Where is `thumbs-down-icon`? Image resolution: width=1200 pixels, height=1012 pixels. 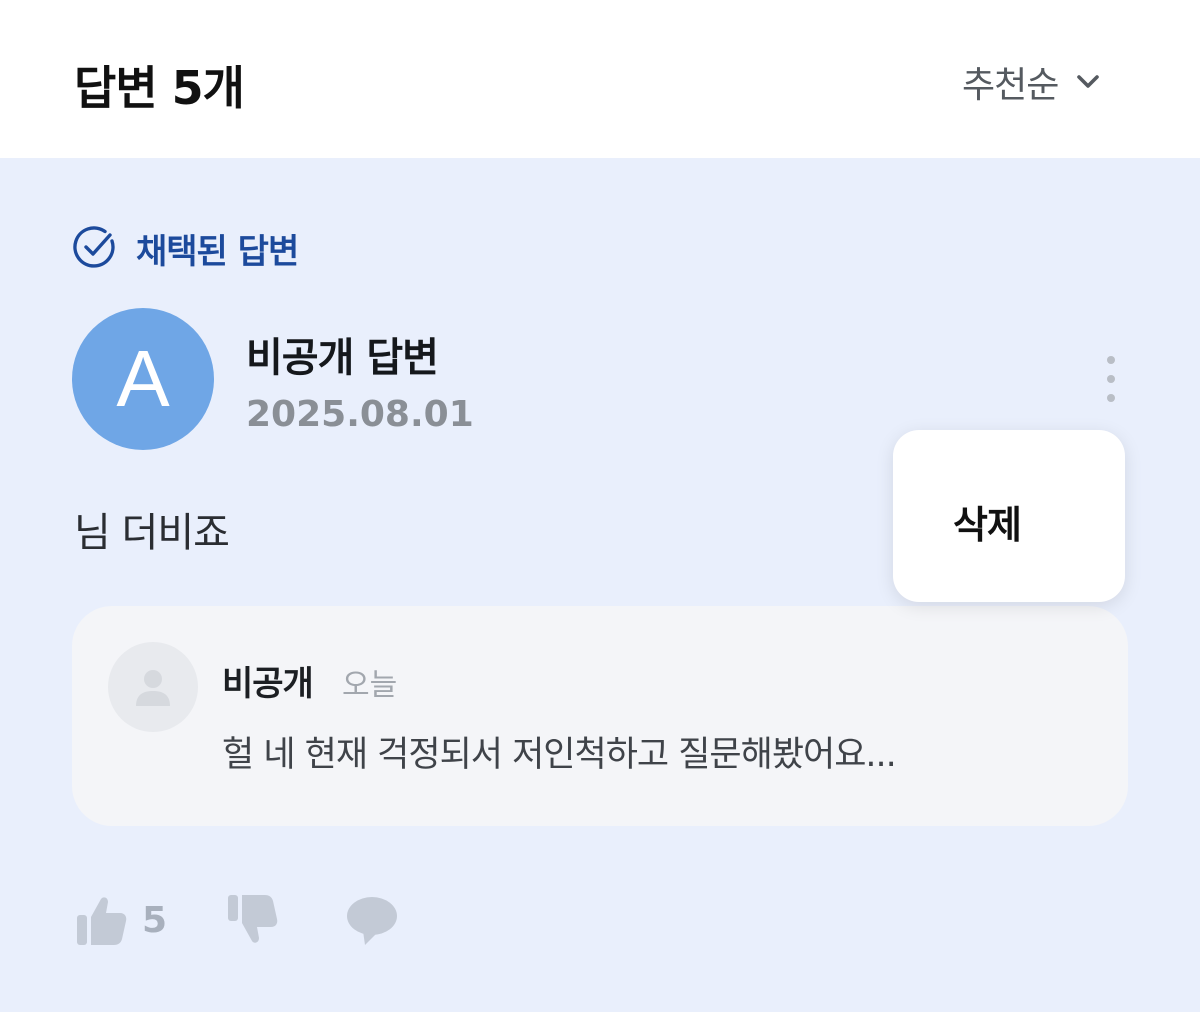
thumbs-down-icon is located at coordinates (253, 919).